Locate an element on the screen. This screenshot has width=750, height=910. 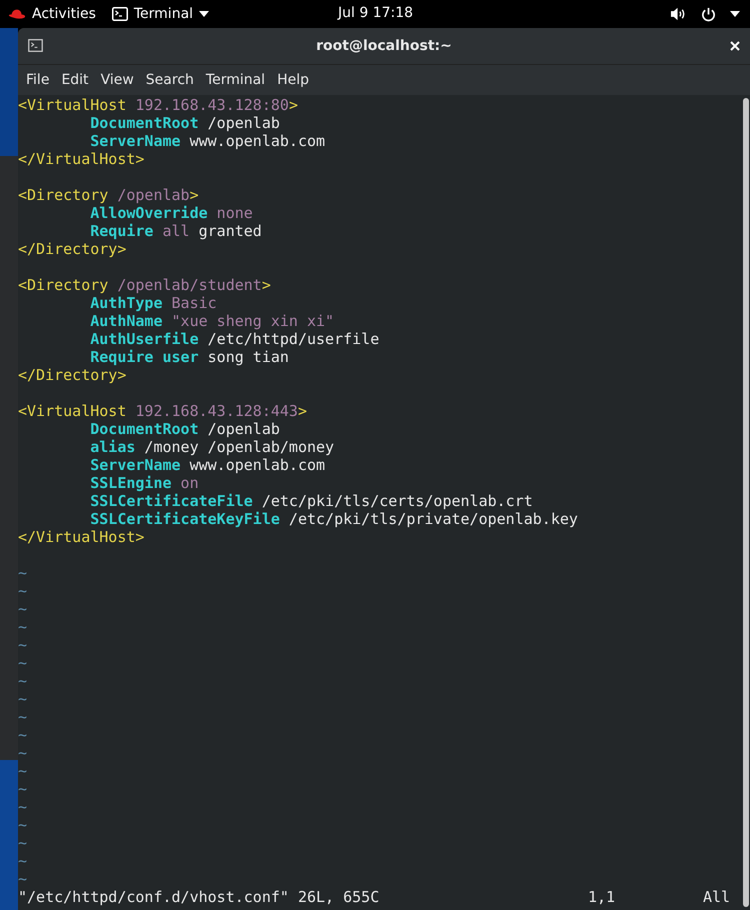
menu-item: File is located at coordinates (38, 80).